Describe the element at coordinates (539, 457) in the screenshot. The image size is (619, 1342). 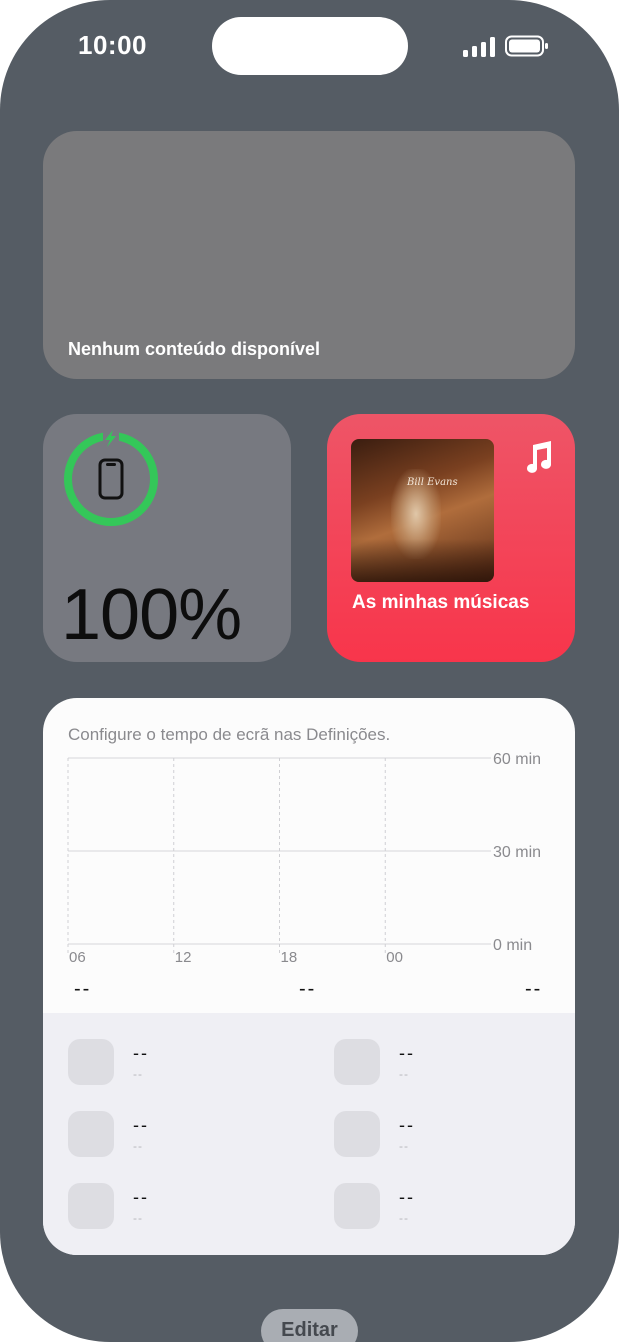
I see `music-note-icon` at that location.